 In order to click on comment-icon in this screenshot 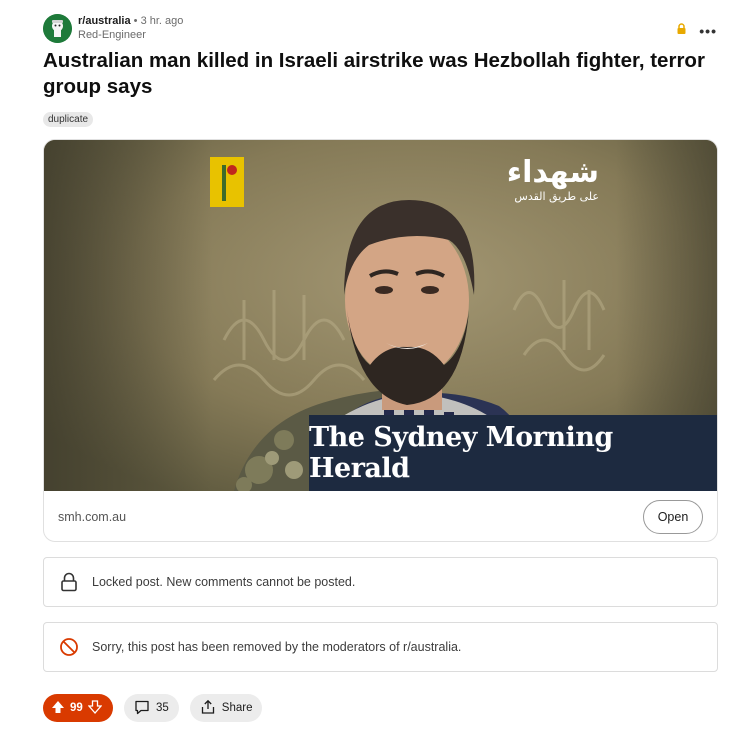, I will do `click(142, 708)`.